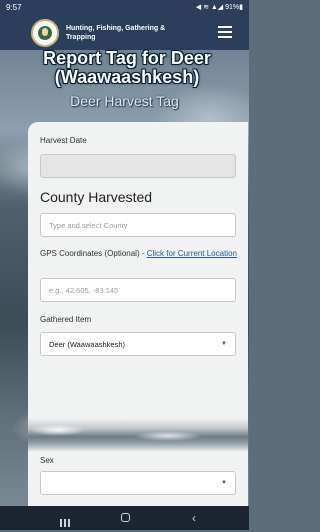 The width and height of the screenshot is (320, 532). What do you see at coordinates (138, 225) in the screenshot?
I see `county-input: Type and select County` at bounding box center [138, 225].